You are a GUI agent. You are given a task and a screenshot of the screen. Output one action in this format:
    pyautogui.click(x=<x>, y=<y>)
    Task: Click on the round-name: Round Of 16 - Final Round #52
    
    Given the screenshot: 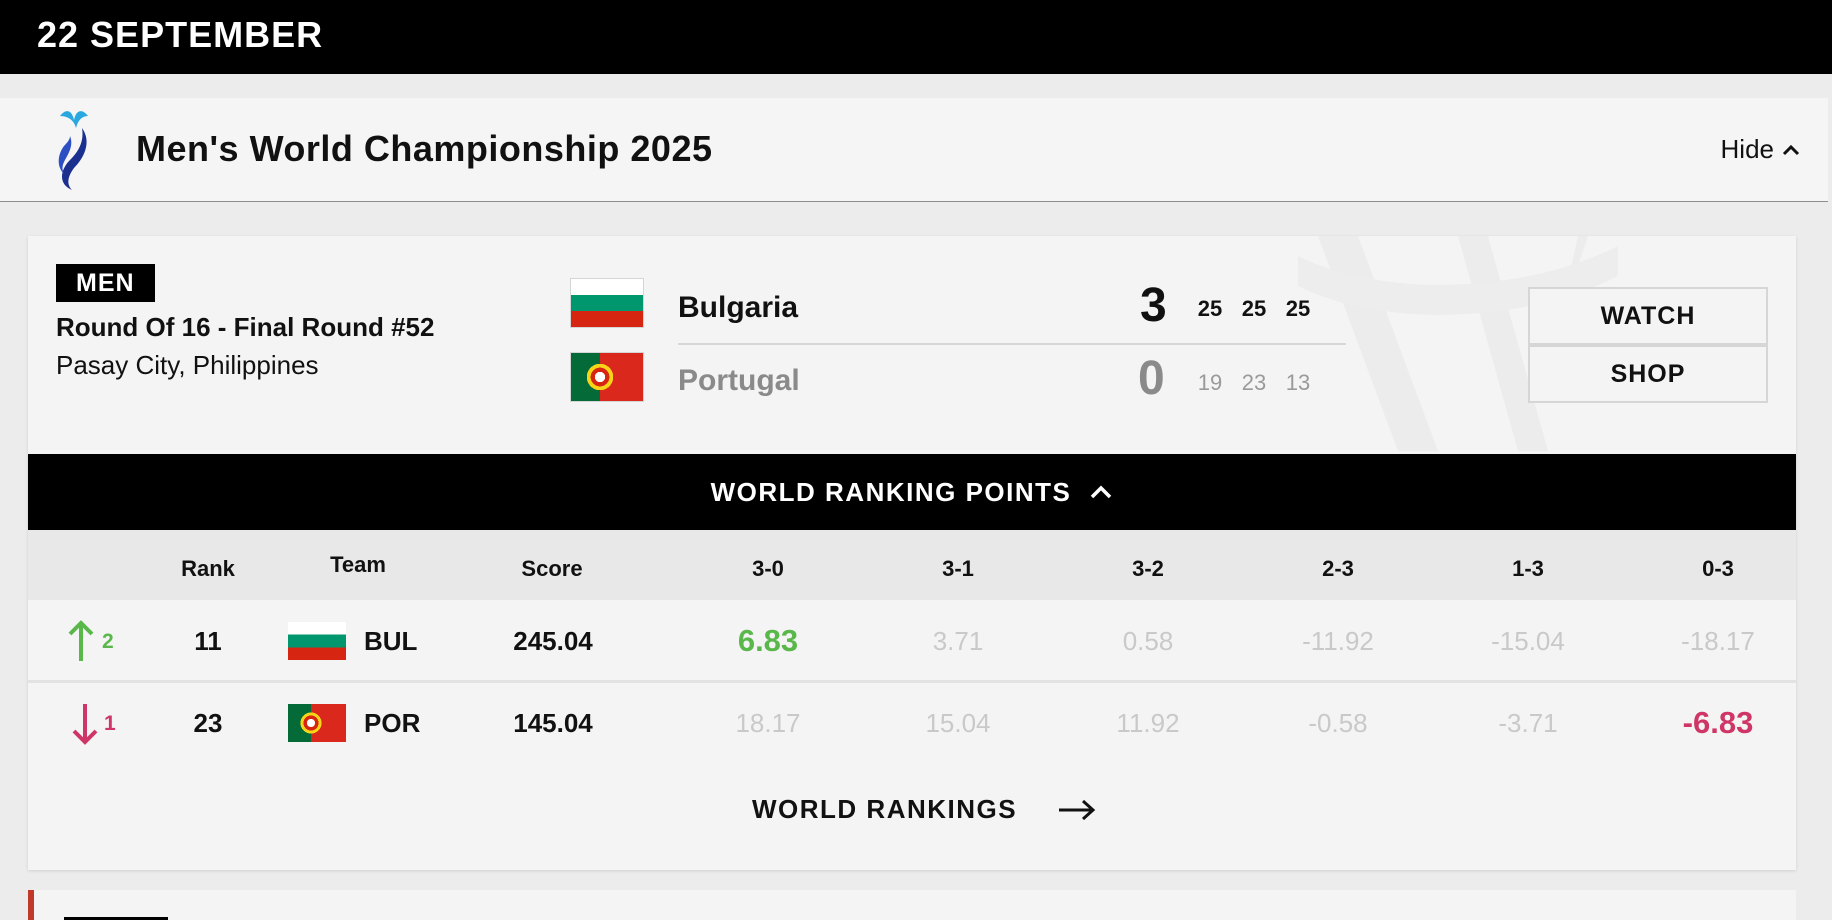 What is the action you would take?
    pyautogui.click(x=245, y=327)
    